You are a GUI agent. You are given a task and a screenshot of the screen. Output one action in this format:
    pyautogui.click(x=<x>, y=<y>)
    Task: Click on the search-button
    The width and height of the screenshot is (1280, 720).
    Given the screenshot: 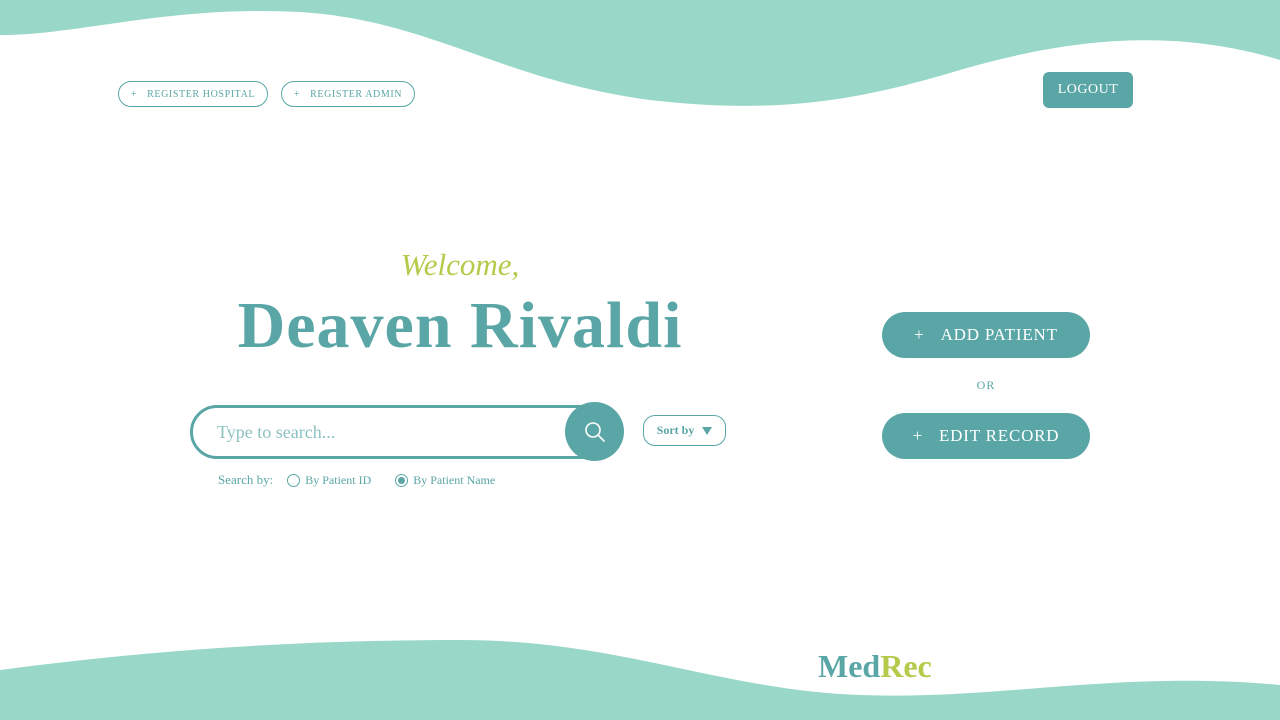 What is the action you would take?
    pyautogui.click(x=594, y=431)
    